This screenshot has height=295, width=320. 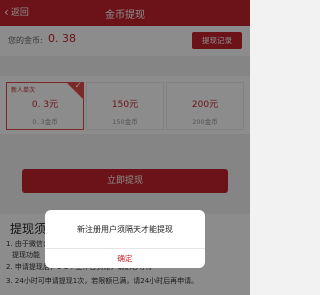 What do you see at coordinates (125, 248) in the screenshot?
I see `dialog-divider` at bounding box center [125, 248].